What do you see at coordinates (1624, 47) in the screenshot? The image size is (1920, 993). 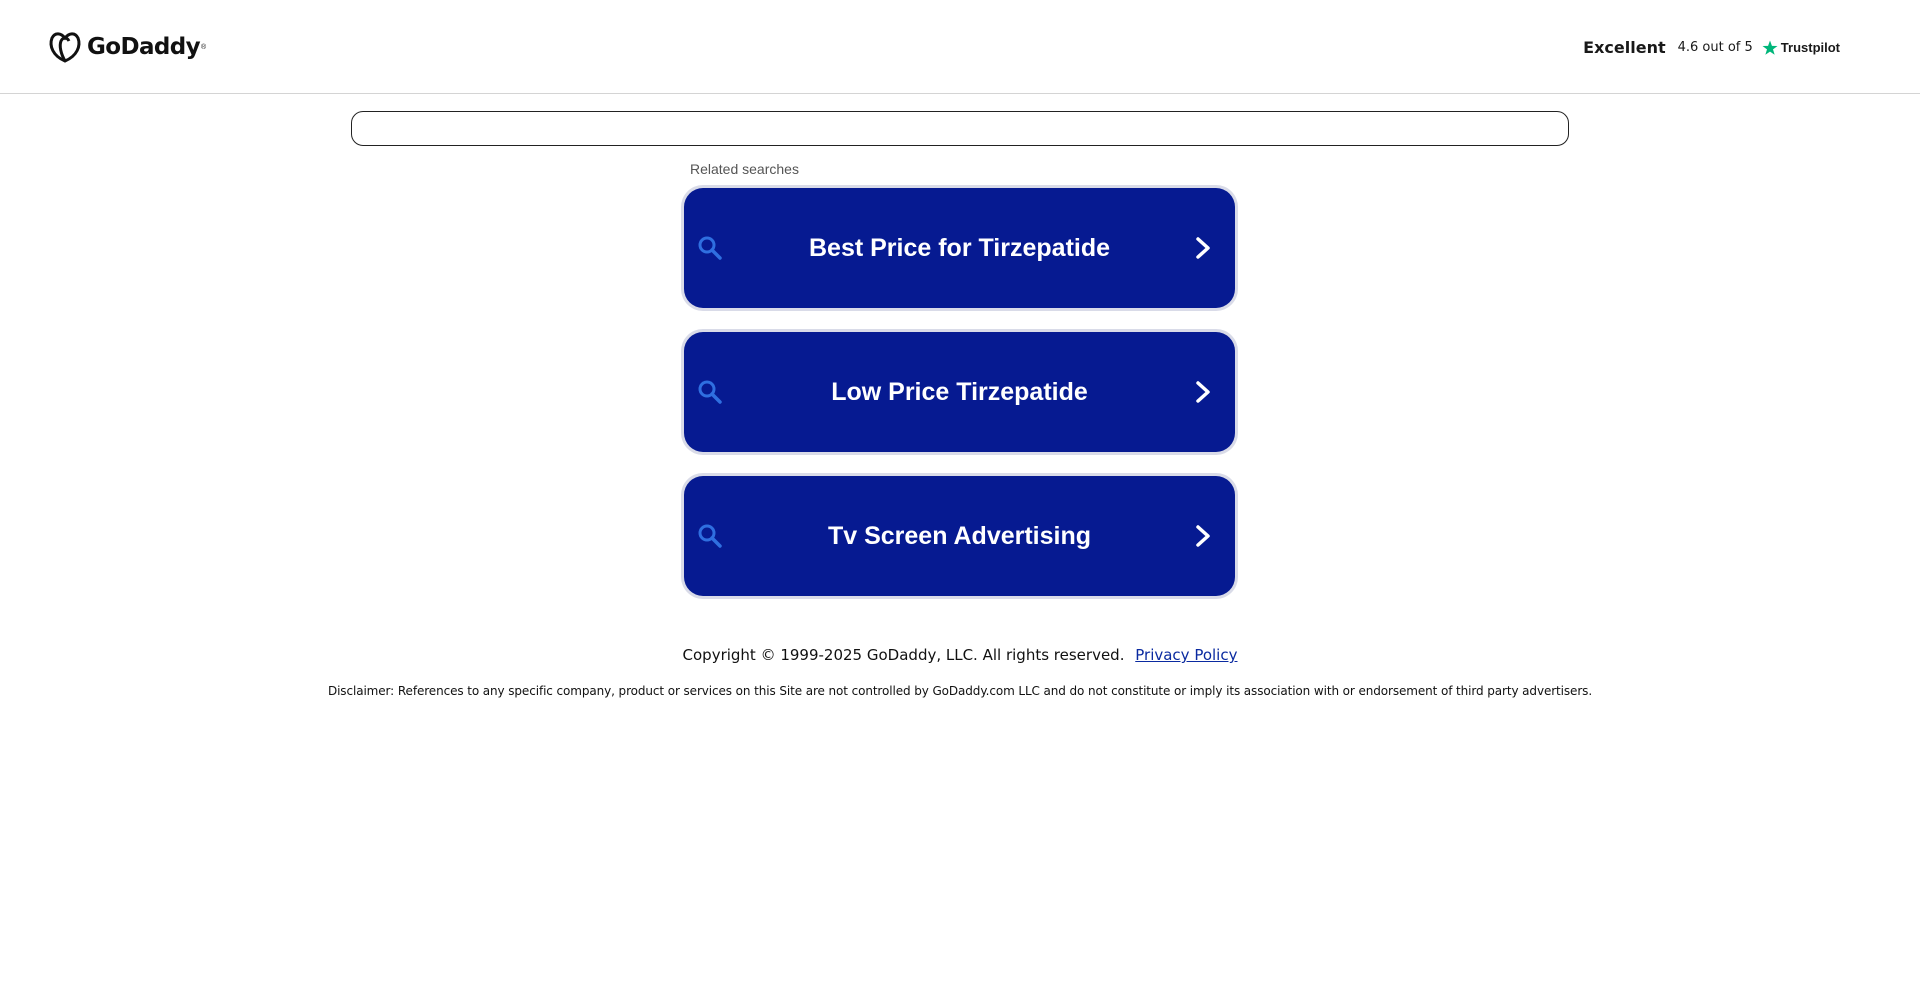 I see `trust-rating-label: Excellent` at bounding box center [1624, 47].